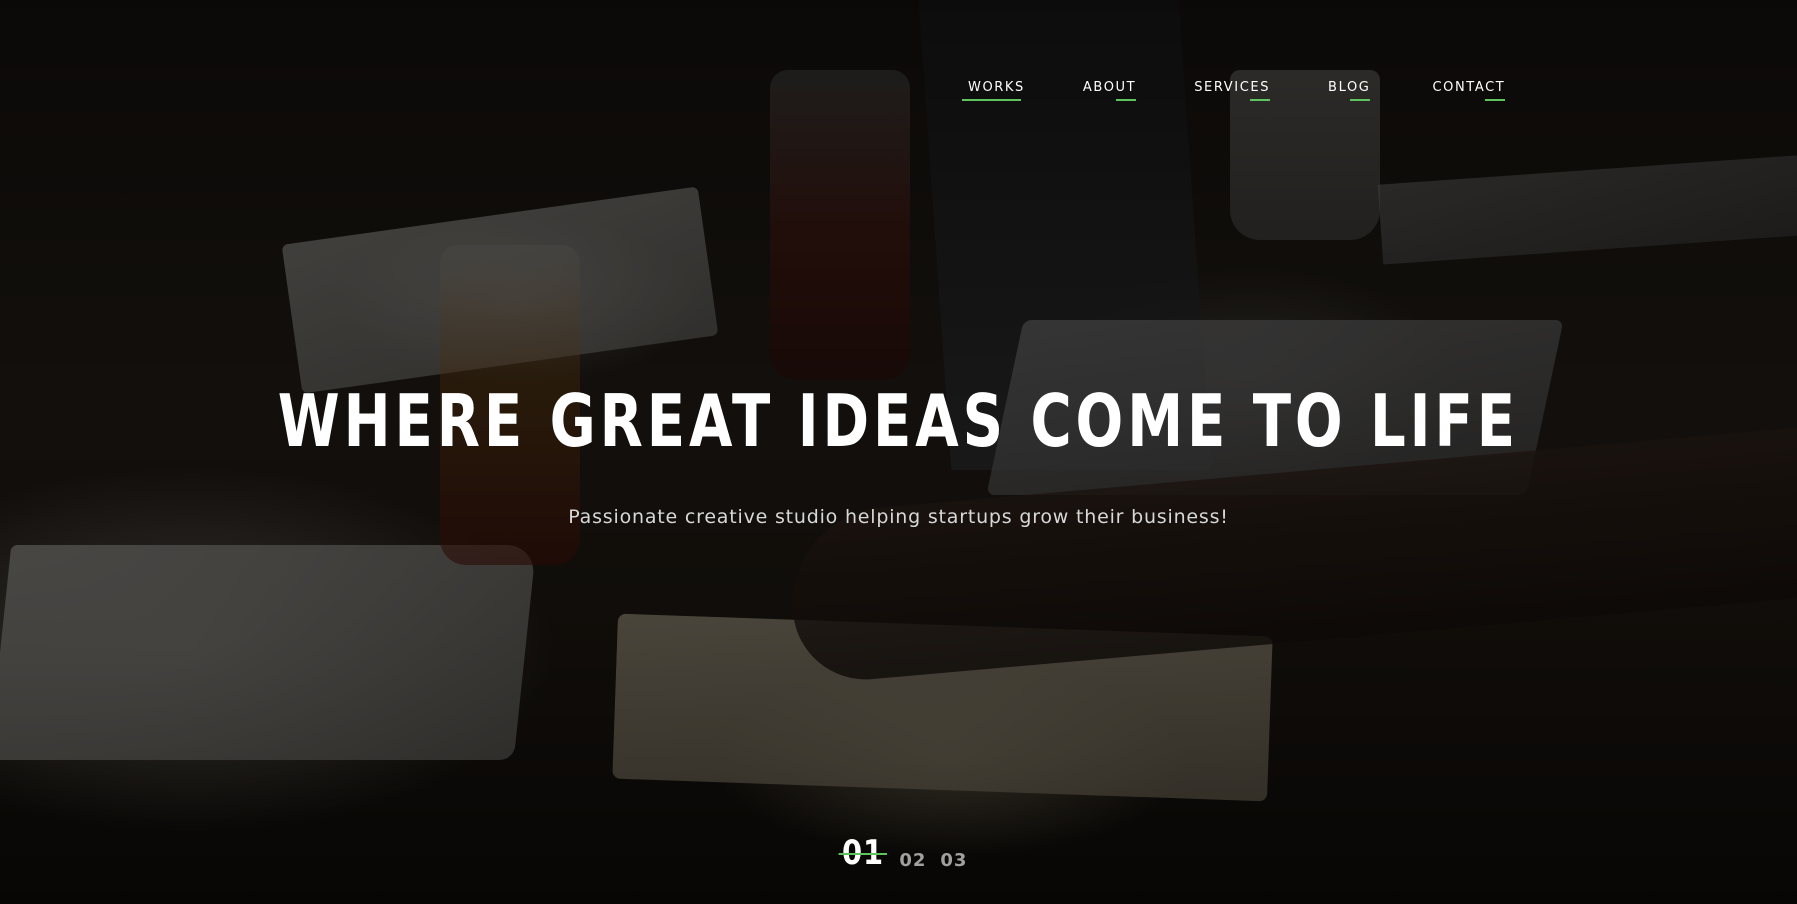 The width and height of the screenshot is (1797, 904). Describe the element at coordinates (1349, 89) in the screenshot. I see `nav-item-blog: BLOG` at that location.